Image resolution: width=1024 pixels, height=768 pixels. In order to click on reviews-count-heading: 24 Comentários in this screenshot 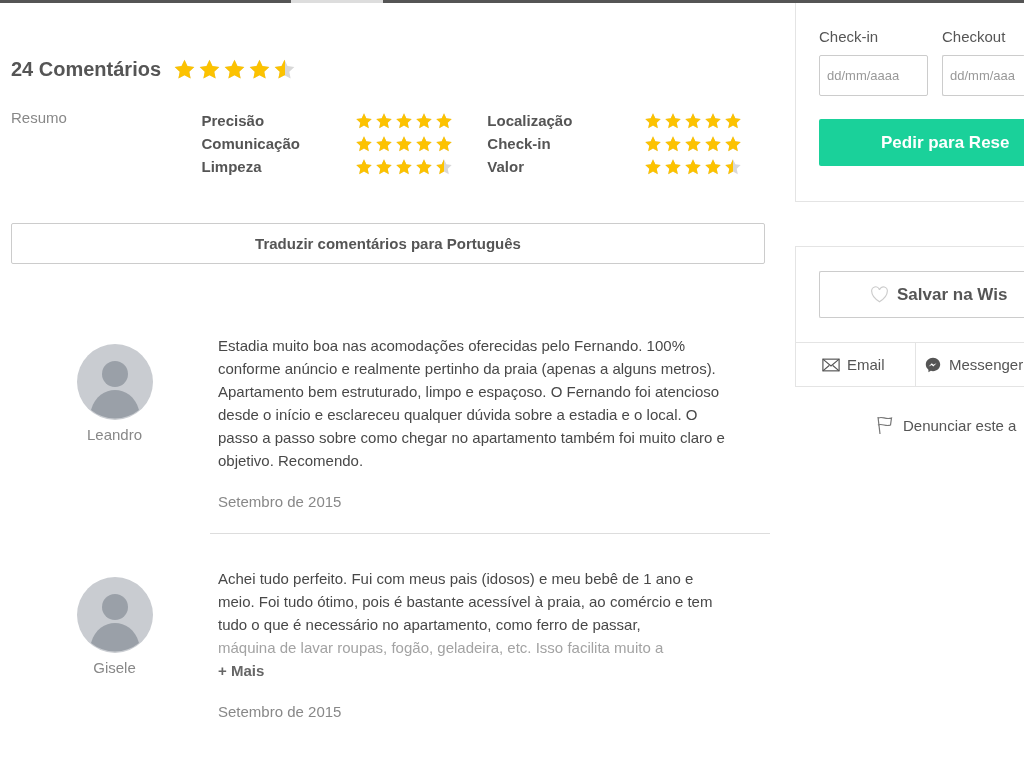, I will do `click(86, 69)`.